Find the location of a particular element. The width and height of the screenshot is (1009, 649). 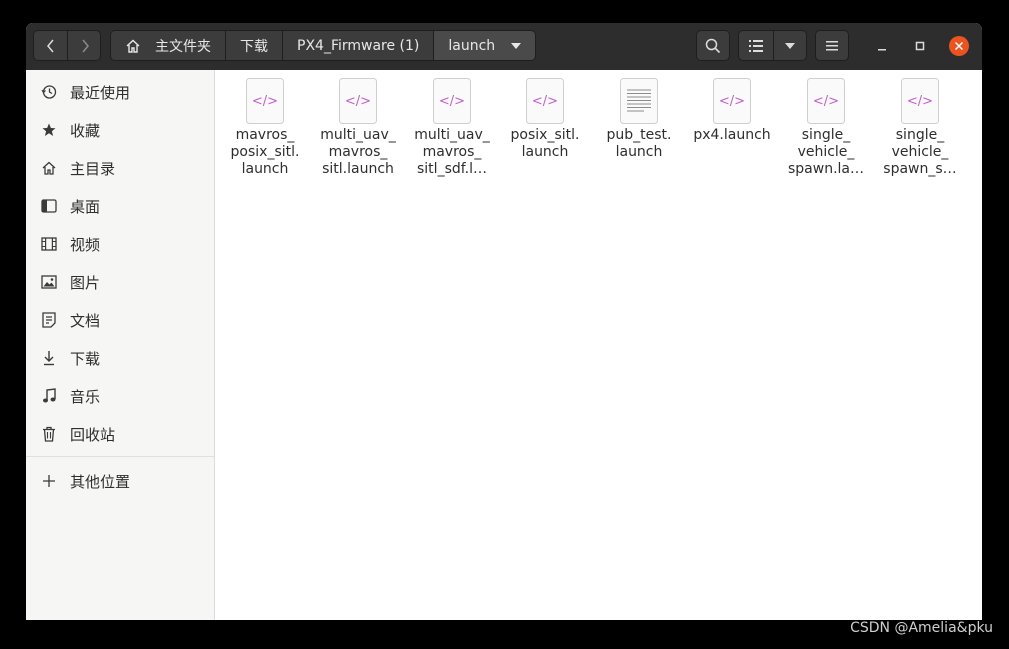

search-button is located at coordinates (713, 45).